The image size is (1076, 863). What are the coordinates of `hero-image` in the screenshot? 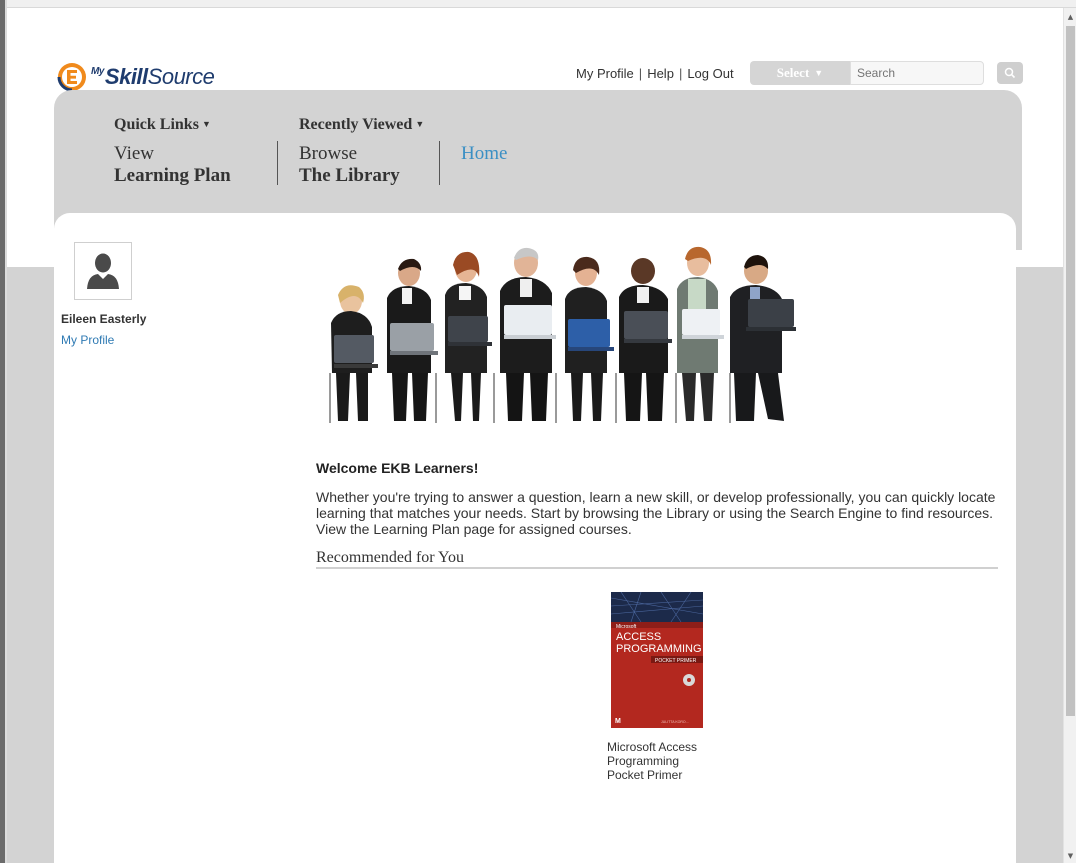 It's located at (562, 334).